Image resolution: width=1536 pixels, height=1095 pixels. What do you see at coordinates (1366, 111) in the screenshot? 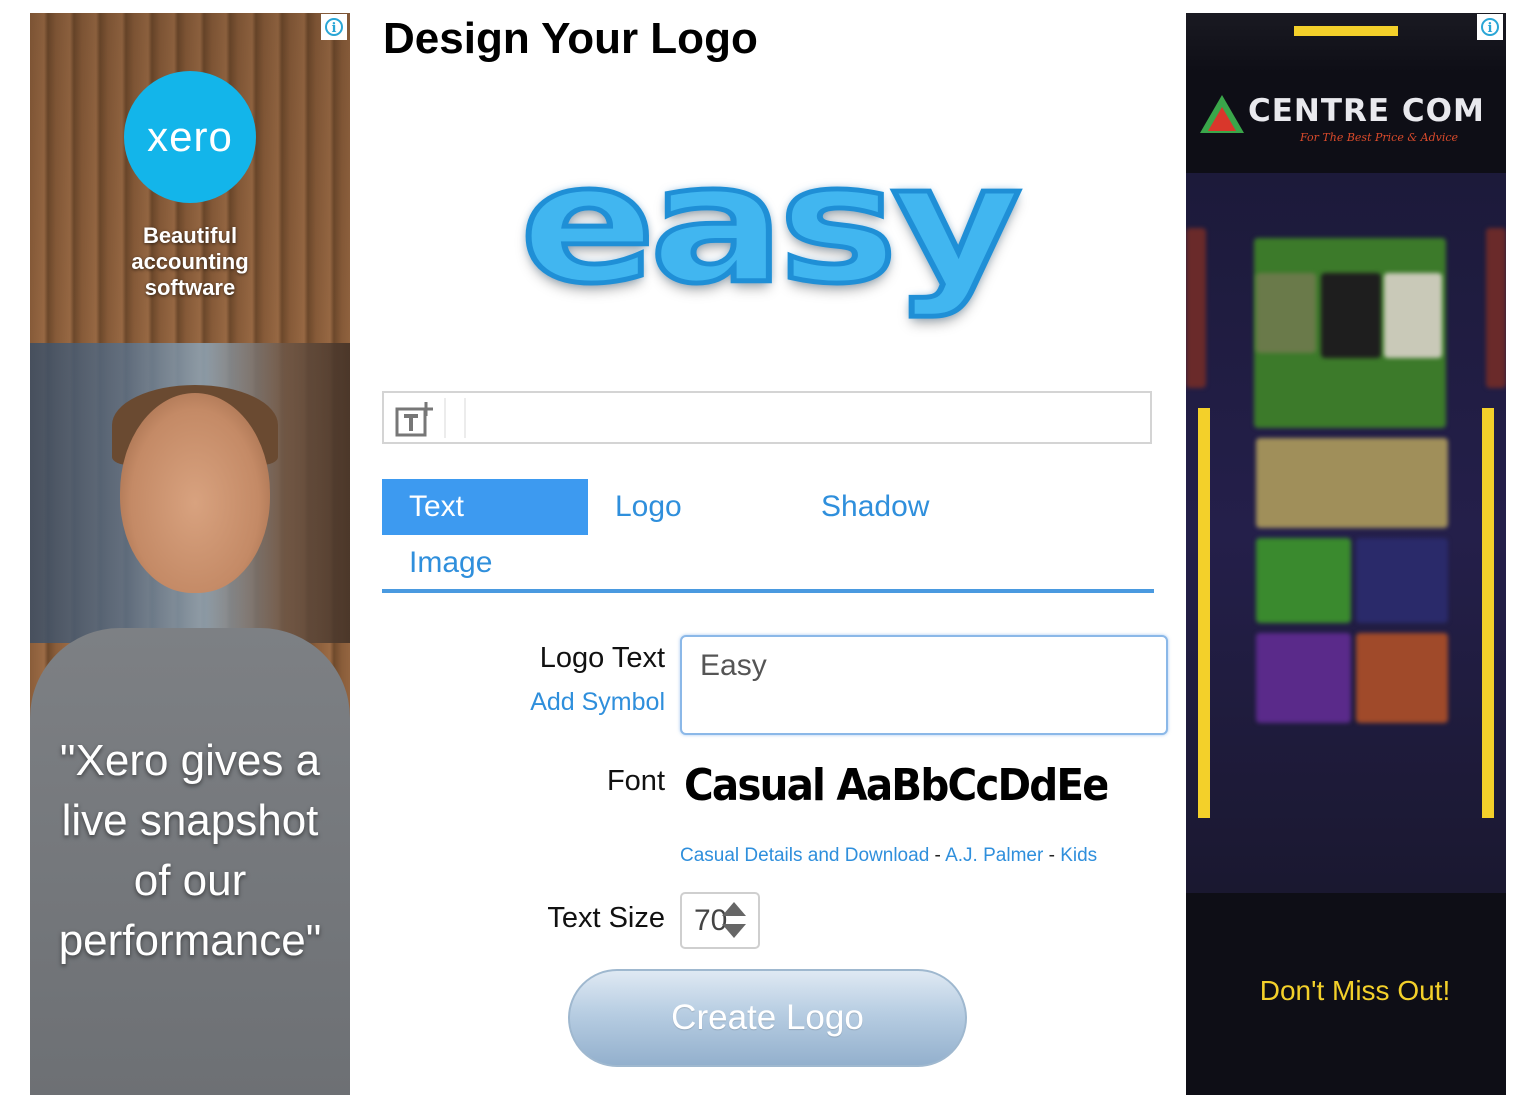
I see `centrecom-brand: CENTRE COM` at bounding box center [1366, 111].